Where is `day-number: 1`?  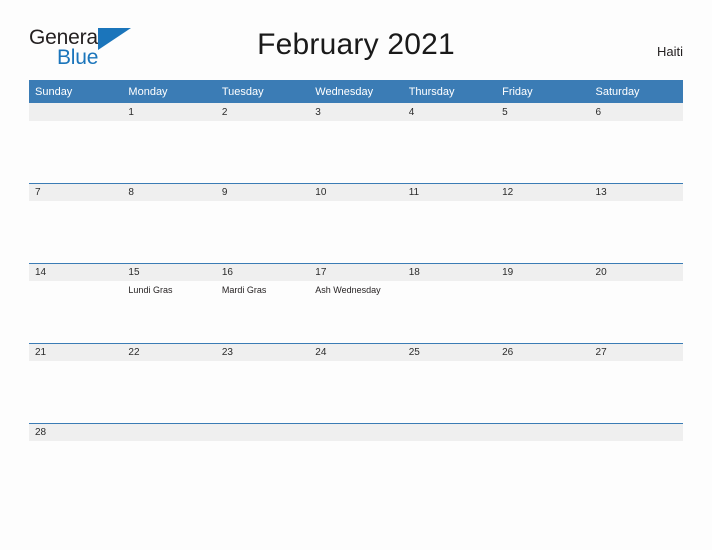
day-number: 1 is located at coordinates (169, 112).